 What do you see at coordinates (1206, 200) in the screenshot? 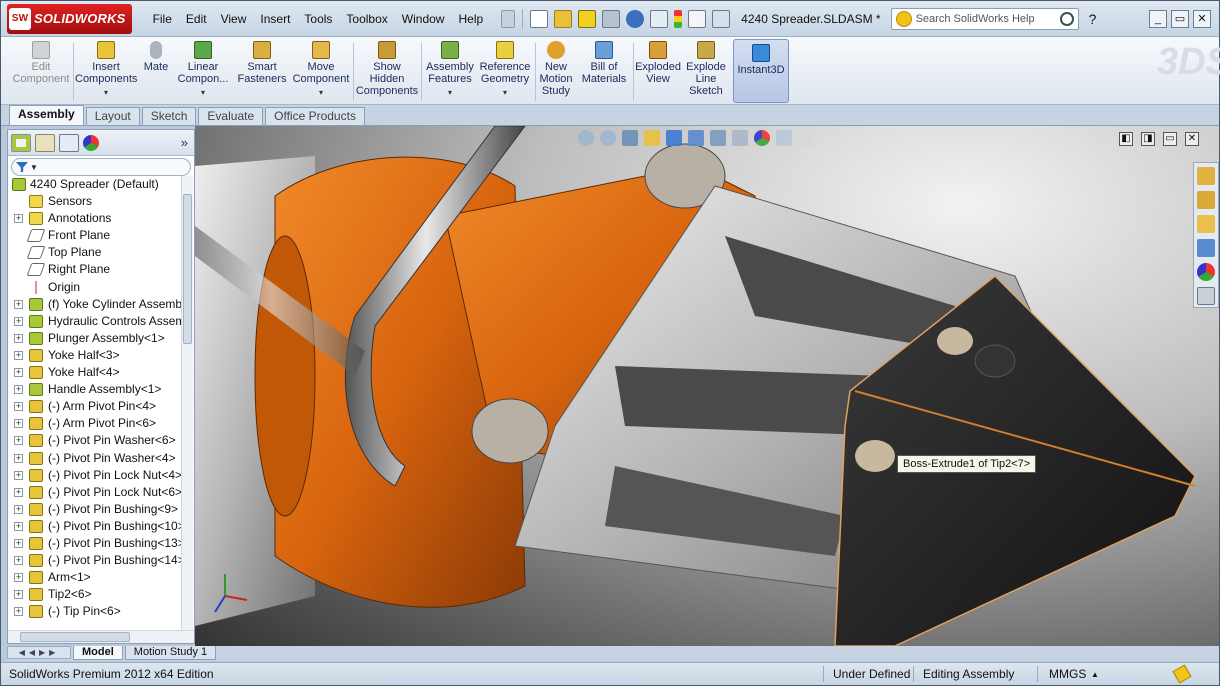
I see `design-library-icon` at bounding box center [1206, 200].